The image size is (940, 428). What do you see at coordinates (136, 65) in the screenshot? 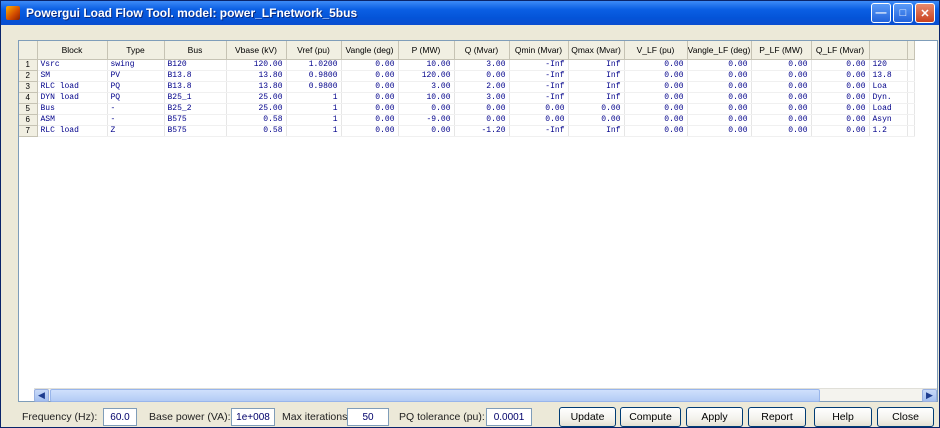
I see `table-cell: swing` at bounding box center [136, 65].